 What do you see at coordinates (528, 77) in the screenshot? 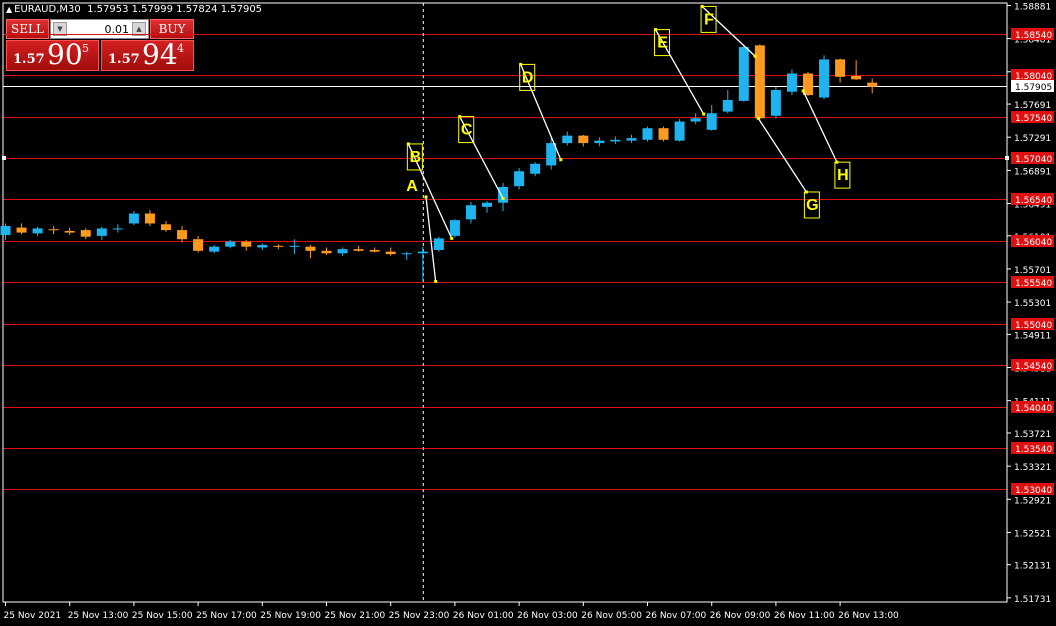
I see `annotation-label-d: D` at bounding box center [528, 77].